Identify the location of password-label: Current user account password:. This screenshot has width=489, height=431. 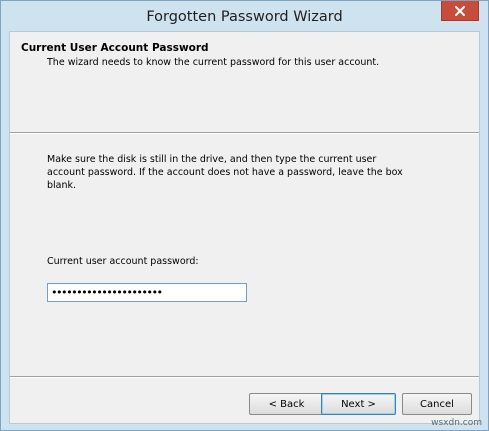
(123, 261).